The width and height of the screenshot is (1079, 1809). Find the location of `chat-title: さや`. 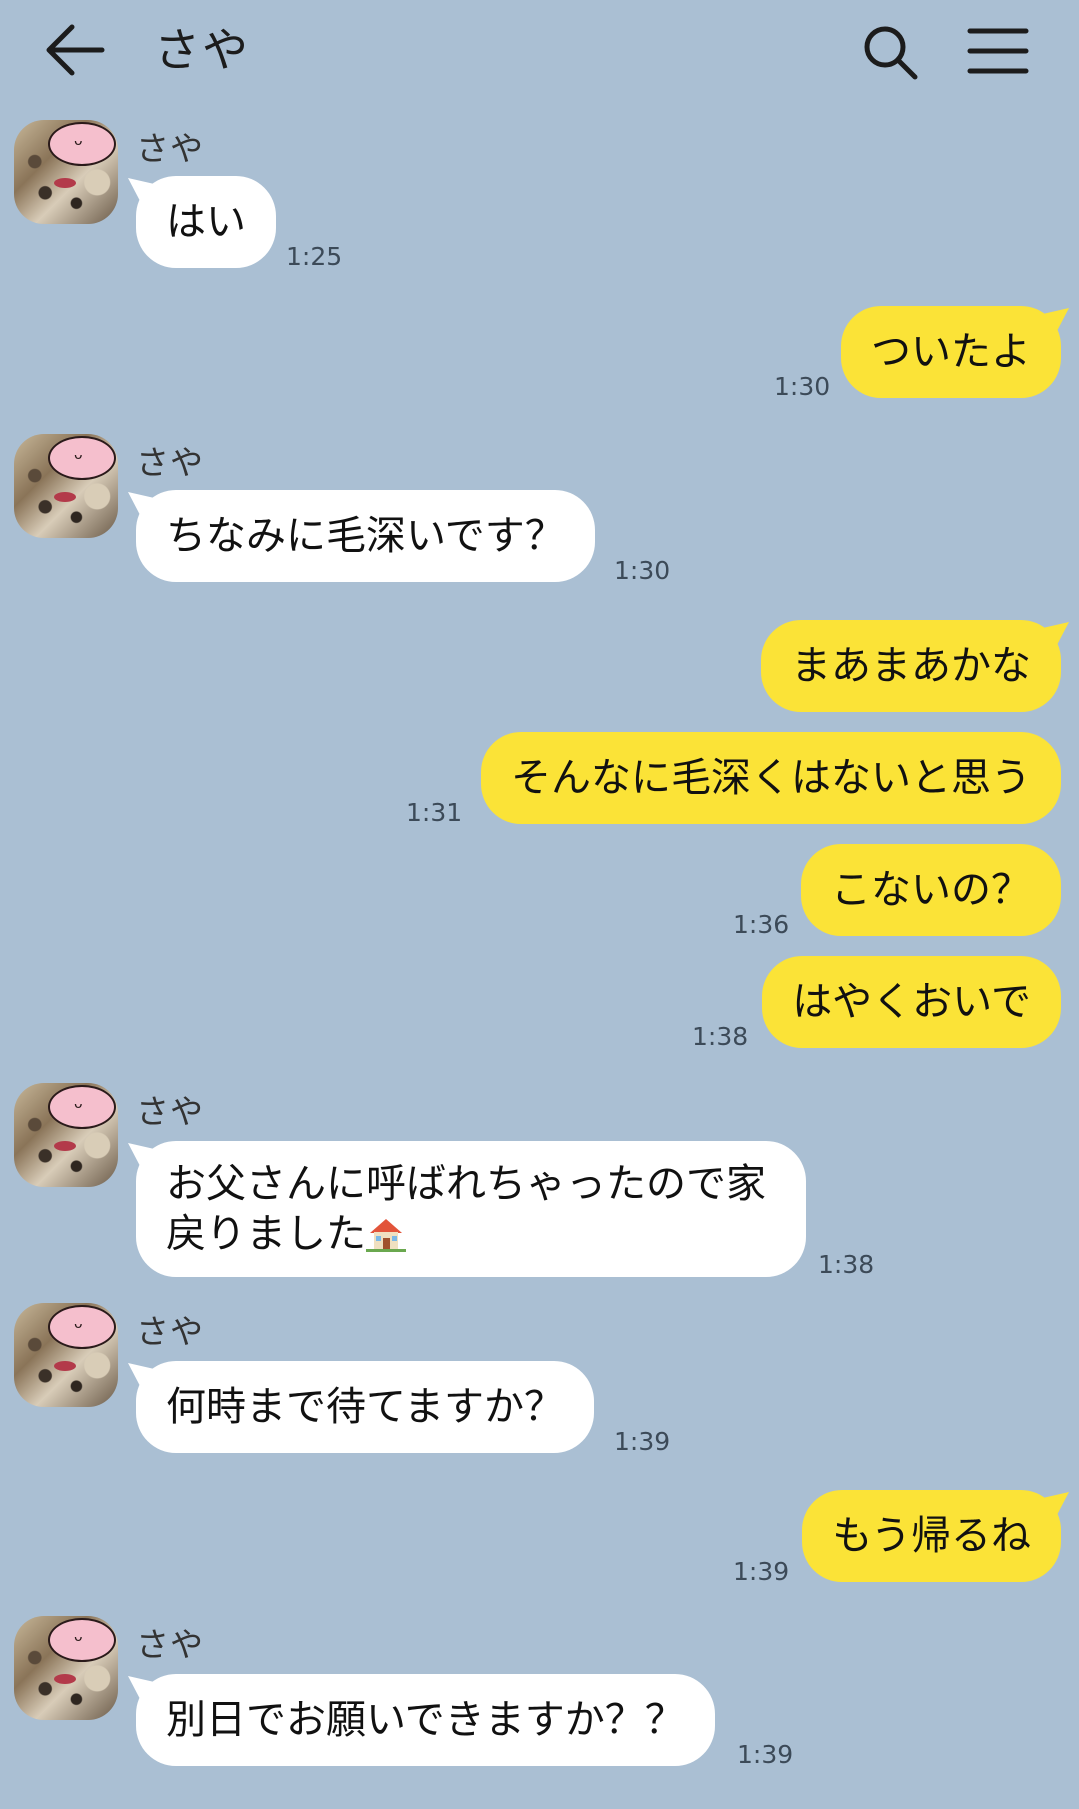

chat-title: さや is located at coordinates (202, 50).